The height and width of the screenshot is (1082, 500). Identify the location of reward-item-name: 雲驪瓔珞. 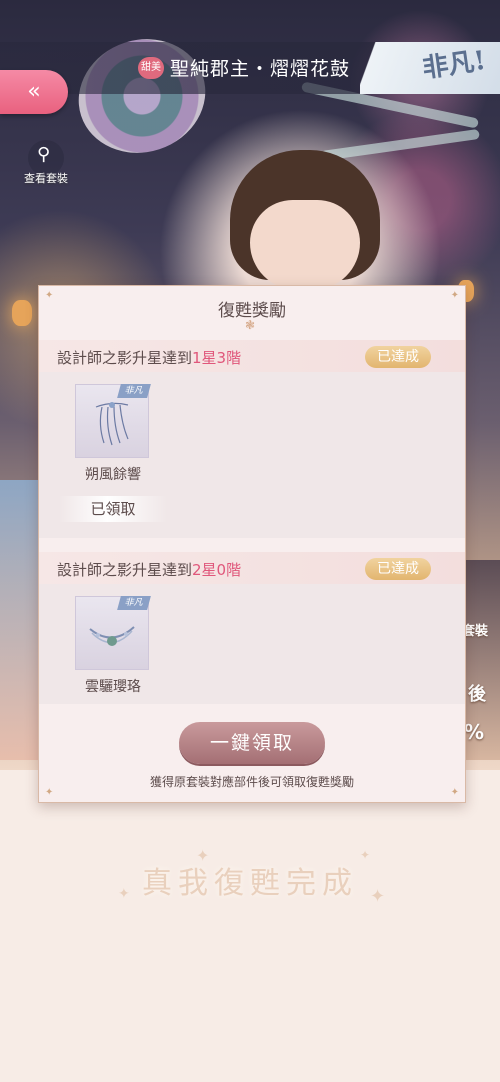
(113, 687).